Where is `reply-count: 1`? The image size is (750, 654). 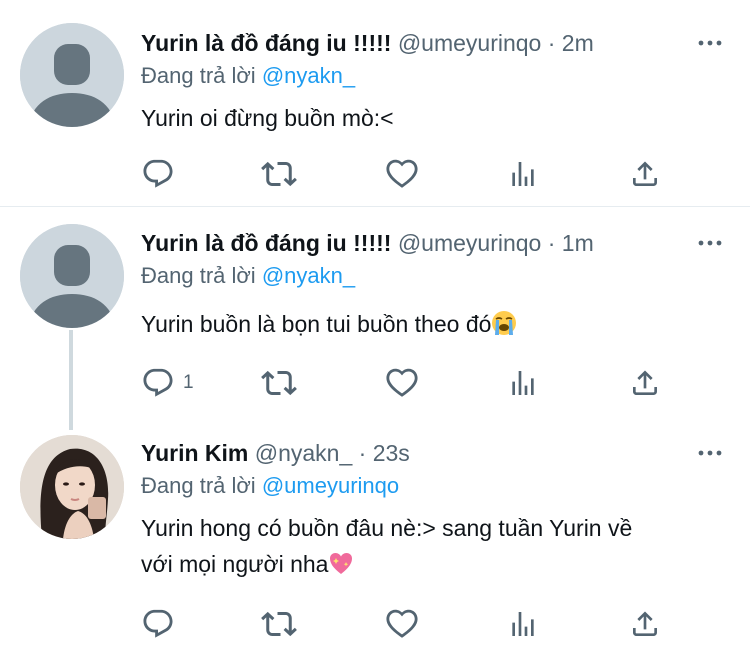 reply-count: 1 is located at coordinates (188, 382).